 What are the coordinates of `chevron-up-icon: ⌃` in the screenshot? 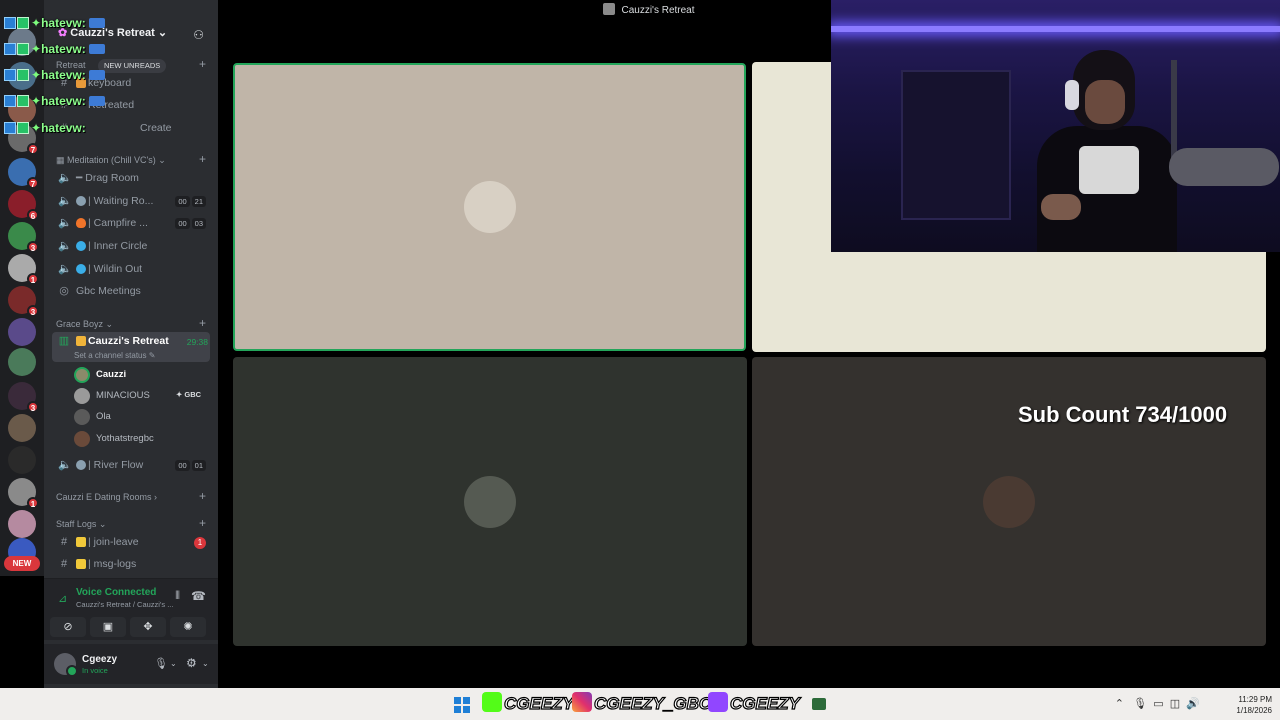 It's located at (1119, 704).